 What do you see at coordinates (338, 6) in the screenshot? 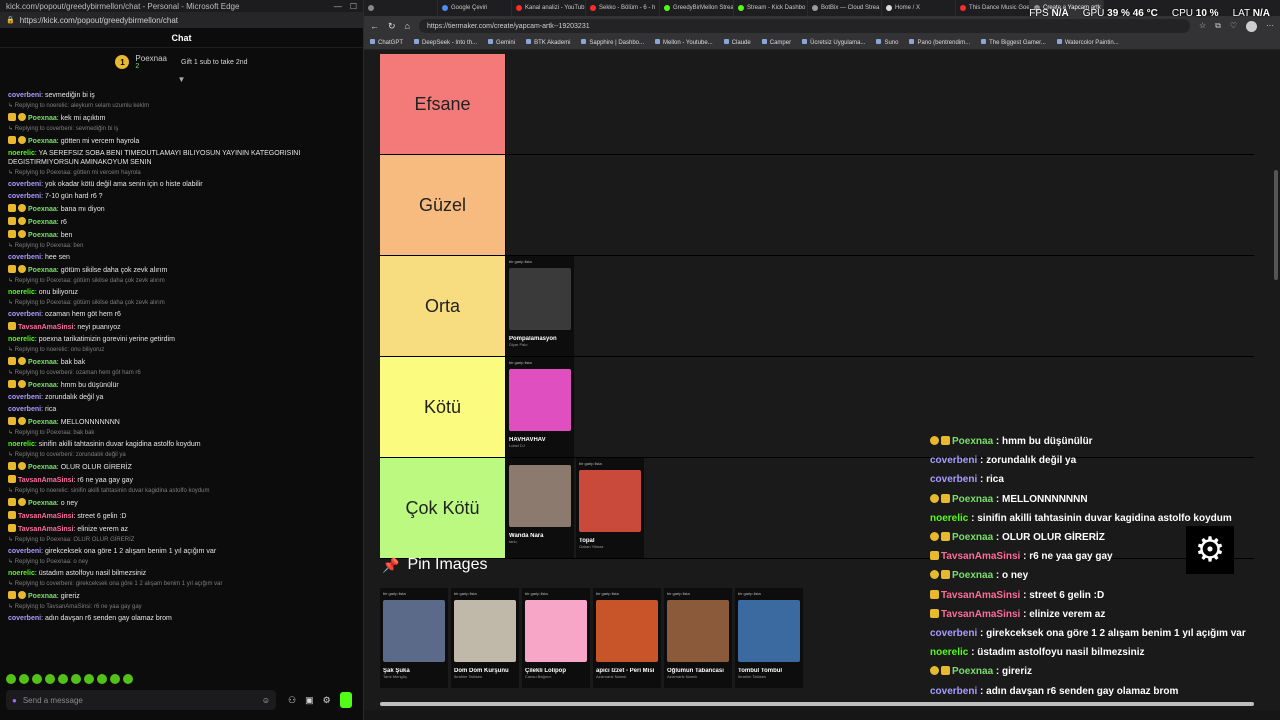
I see `minimize-icon: —` at bounding box center [338, 6].